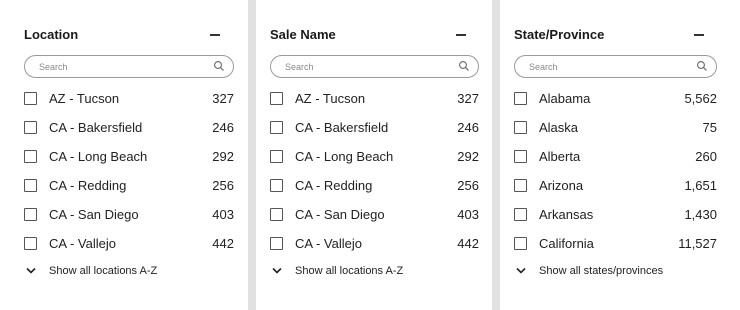  I want to click on show-all-label: Show all states/provinces, so click(601, 271).